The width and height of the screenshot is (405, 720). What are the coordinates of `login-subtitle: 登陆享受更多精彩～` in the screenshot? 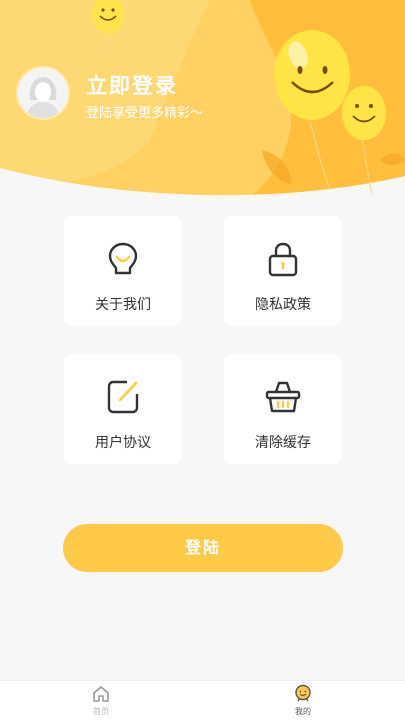 It's located at (145, 113).